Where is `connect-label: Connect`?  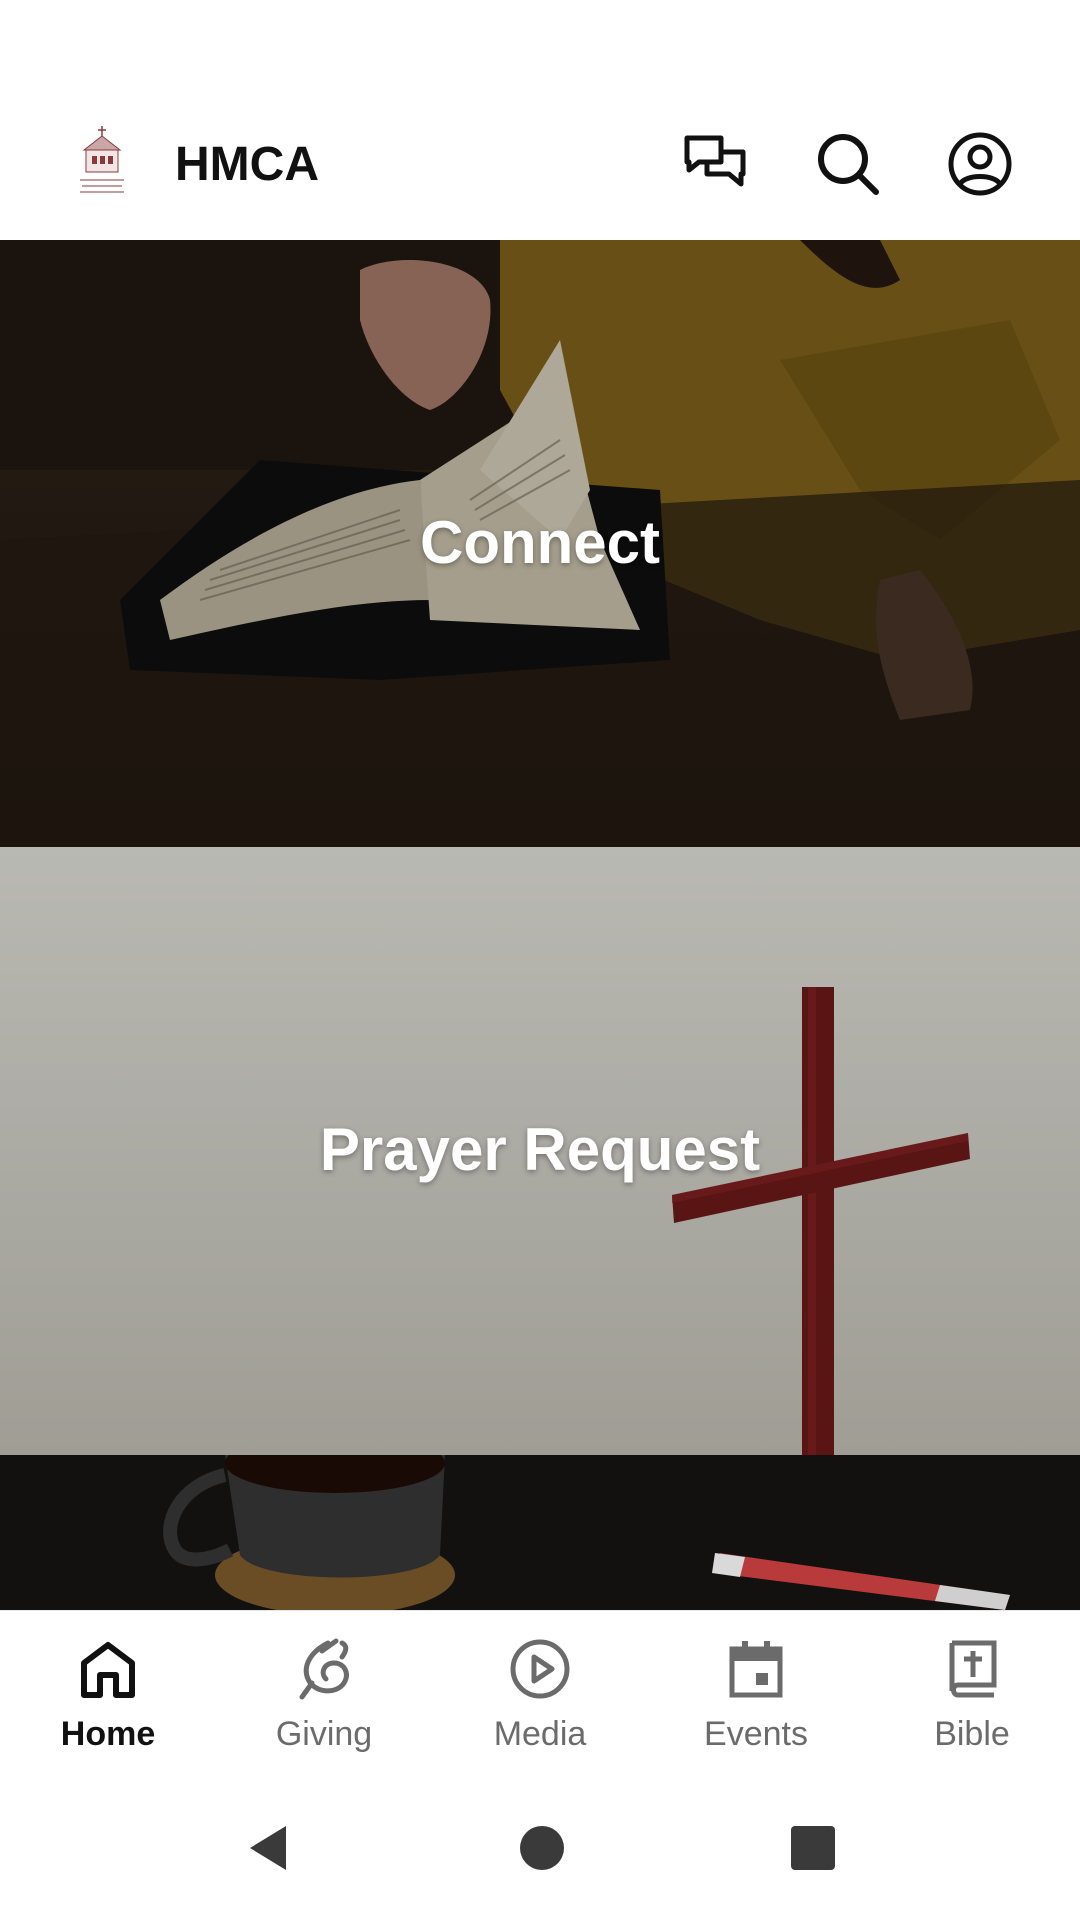
connect-label: Connect is located at coordinates (540, 542).